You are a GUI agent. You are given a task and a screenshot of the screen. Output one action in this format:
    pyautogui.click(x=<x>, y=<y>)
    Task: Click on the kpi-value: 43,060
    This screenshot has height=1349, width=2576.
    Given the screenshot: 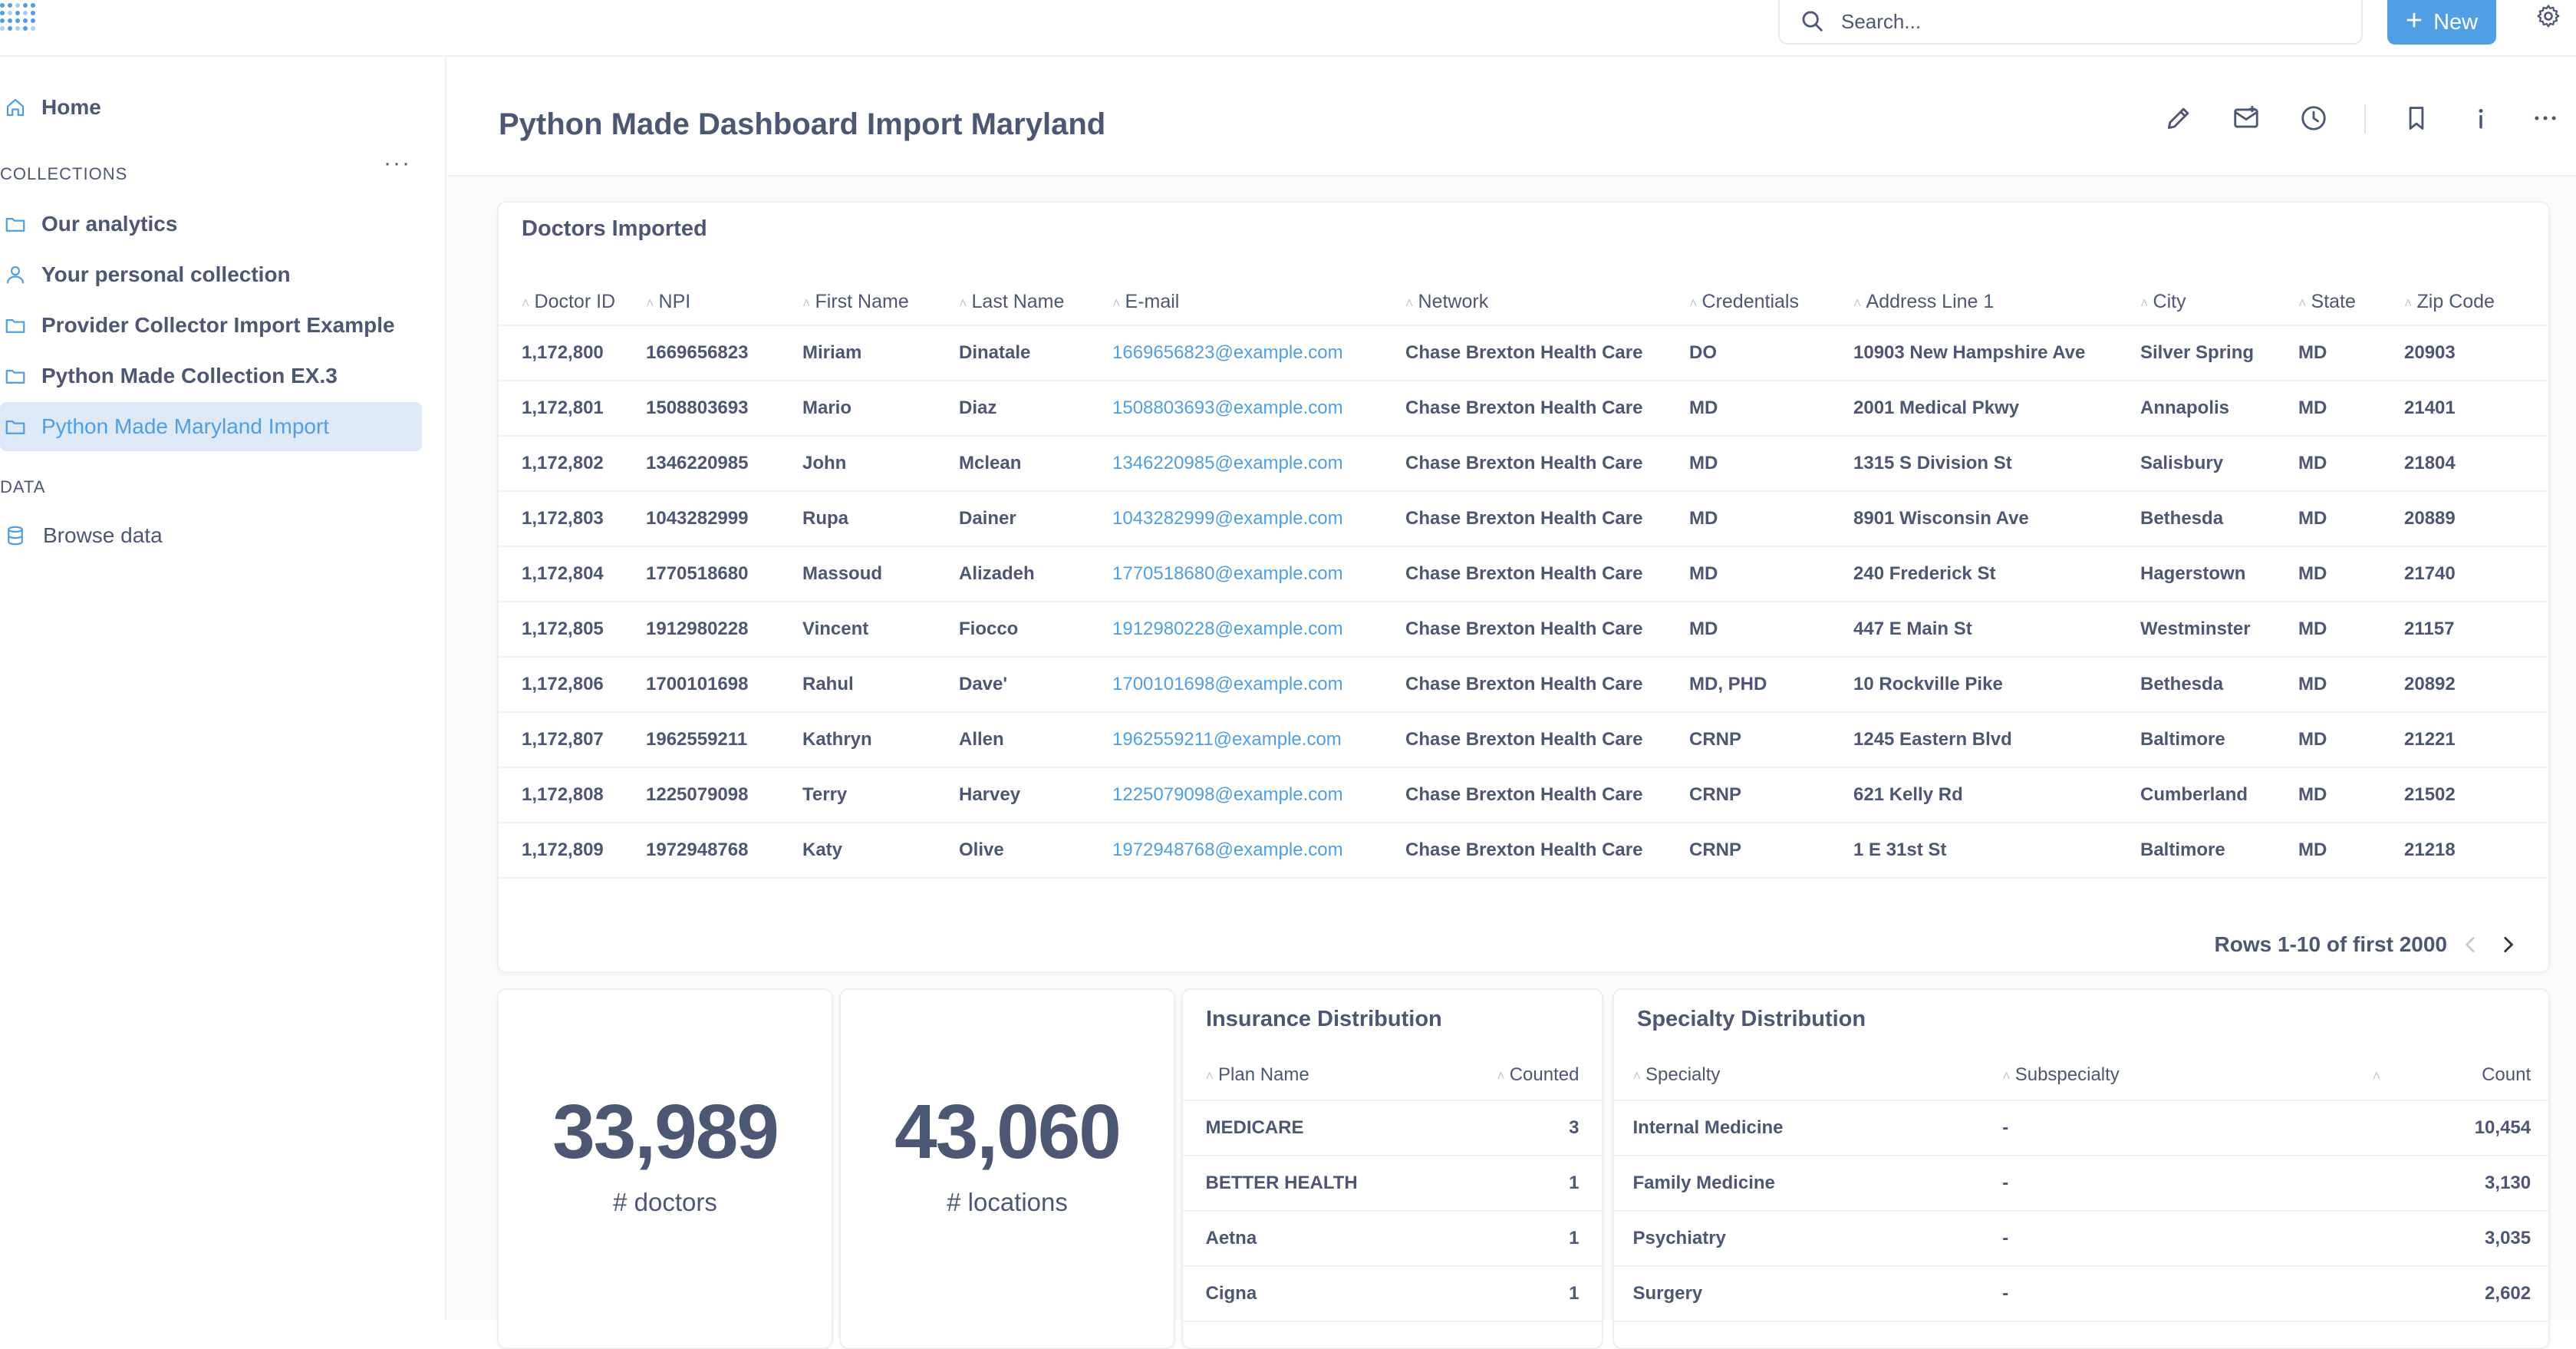 What is the action you would take?
    pyautogui.click(x=1007, y=1132)
    